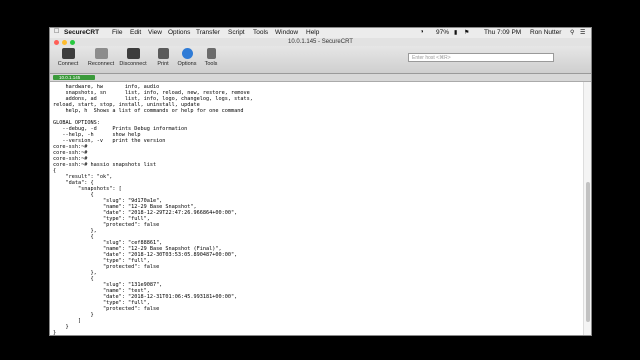 This screenshot has height=360, width=640. What do you see at coordinates (101, 64) in the screenshot?
I see `reconnect-label: Reconnect` at bounding box center [101, 64].